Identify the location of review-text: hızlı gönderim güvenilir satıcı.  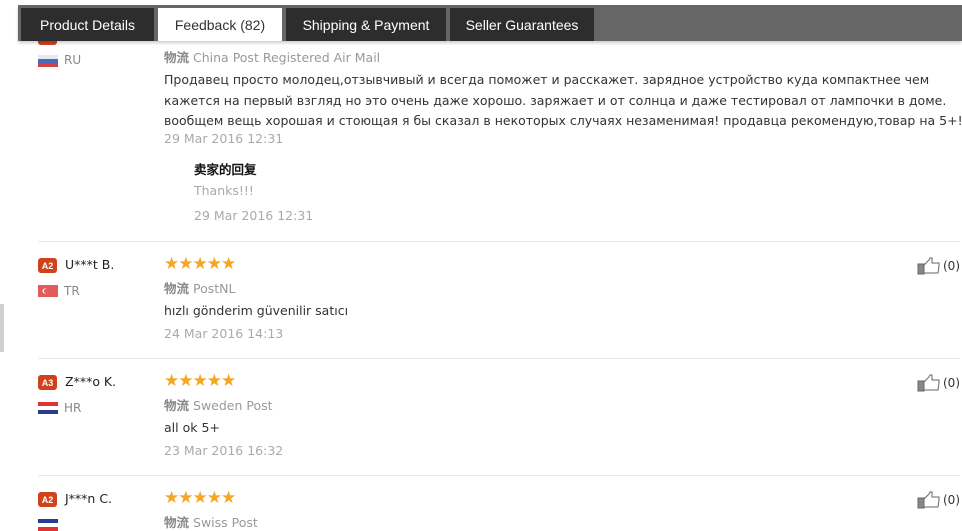
(256, 310).